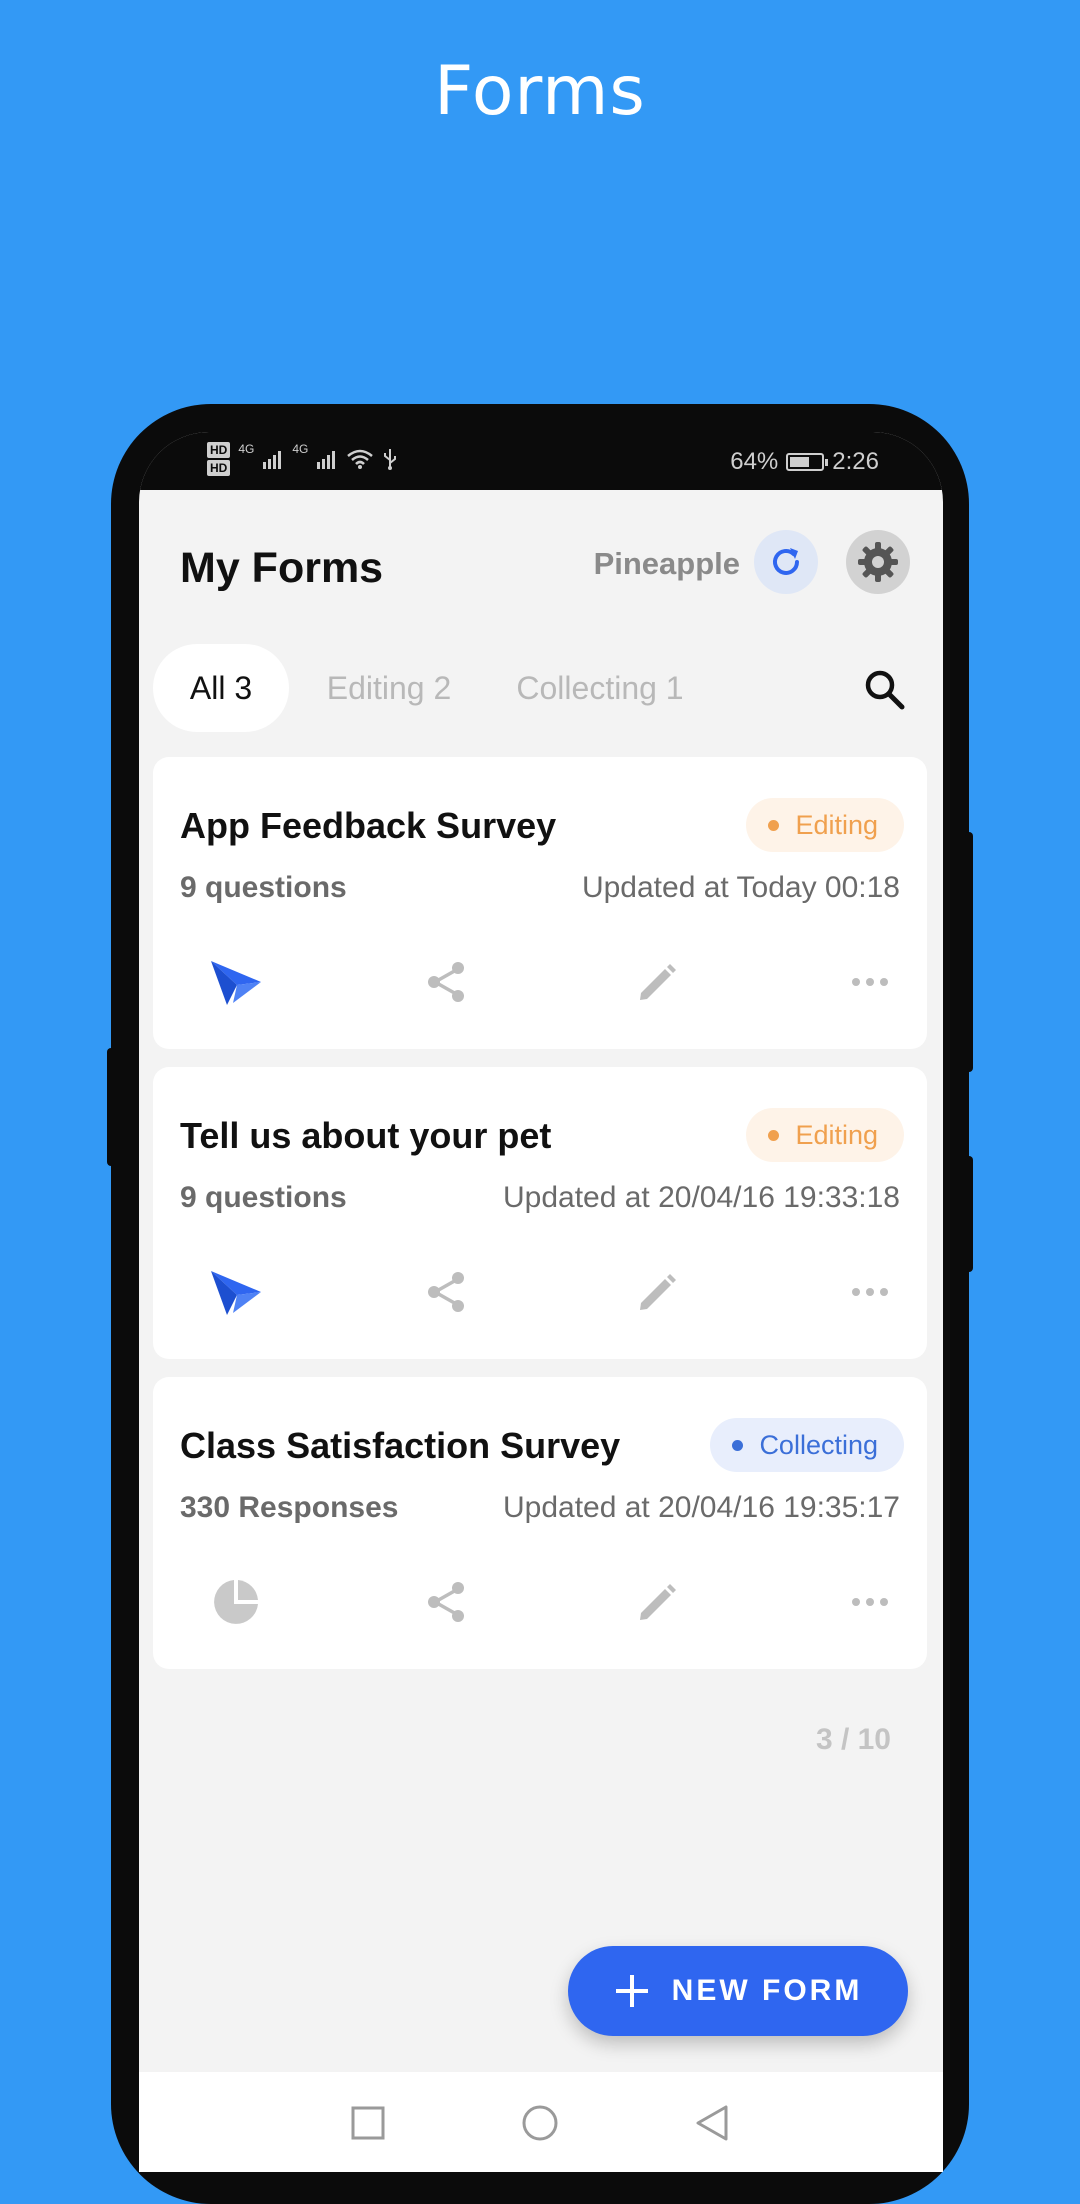 This screenshot has width=1080, height=2204. I want to click on refresh-icon, so click(786, 561).